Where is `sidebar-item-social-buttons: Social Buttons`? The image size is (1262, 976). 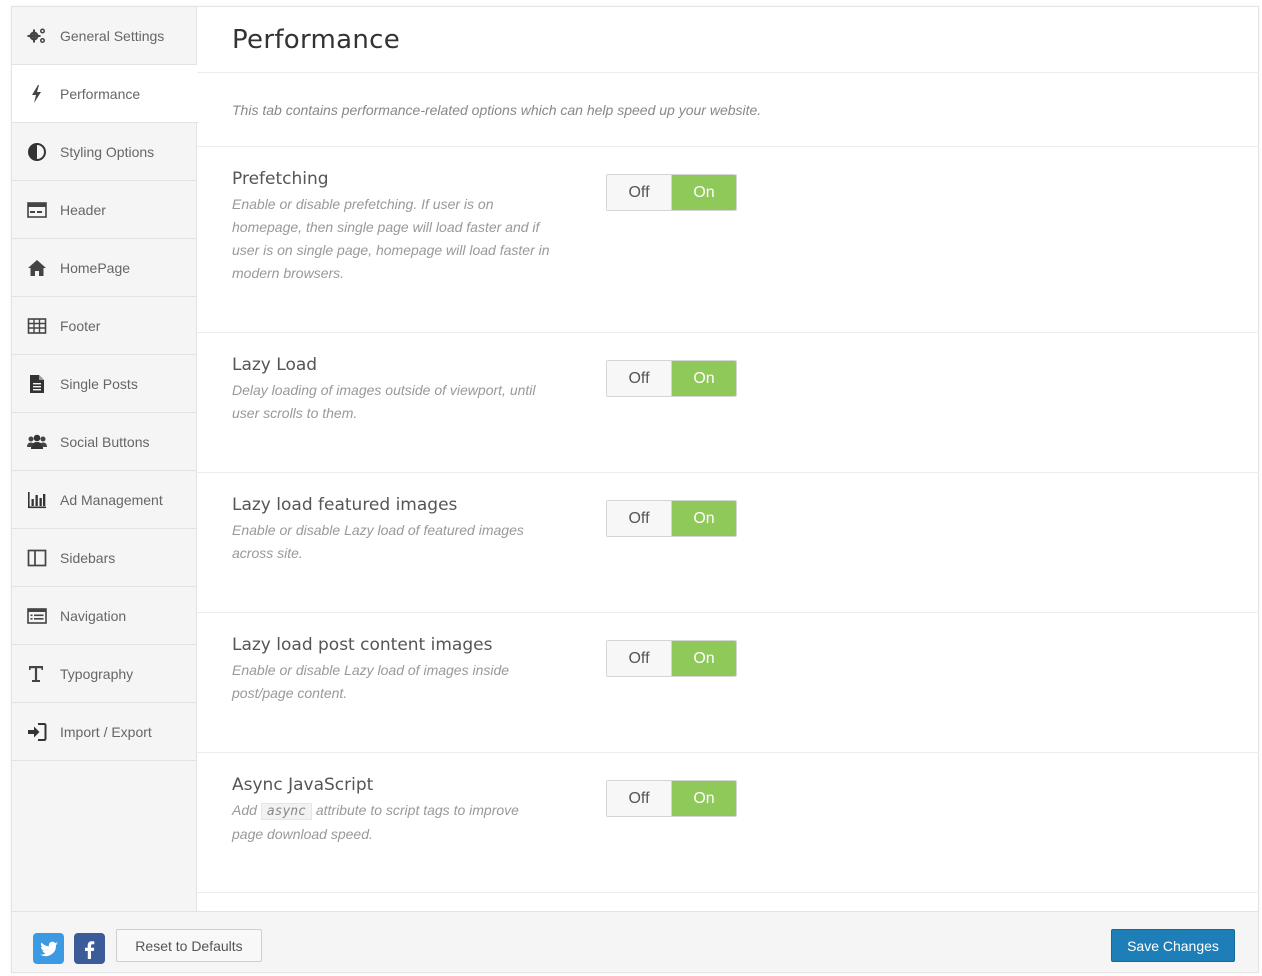
sidebar-item-social-buttons: Social Buttons is located at coordinates (104, 442).